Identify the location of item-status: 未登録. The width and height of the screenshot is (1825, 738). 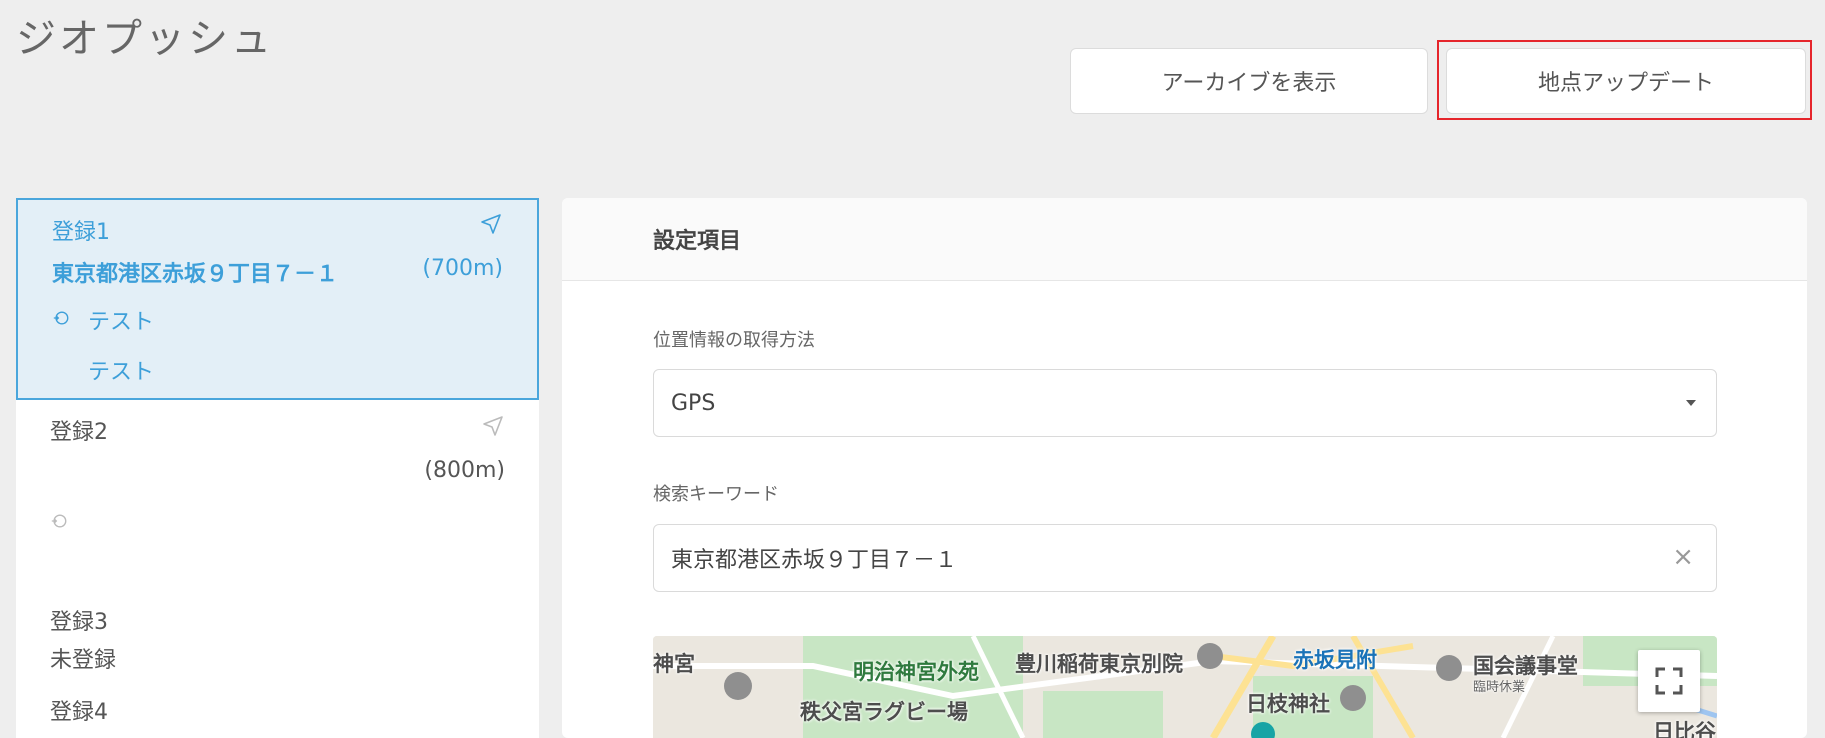
(83, 660).